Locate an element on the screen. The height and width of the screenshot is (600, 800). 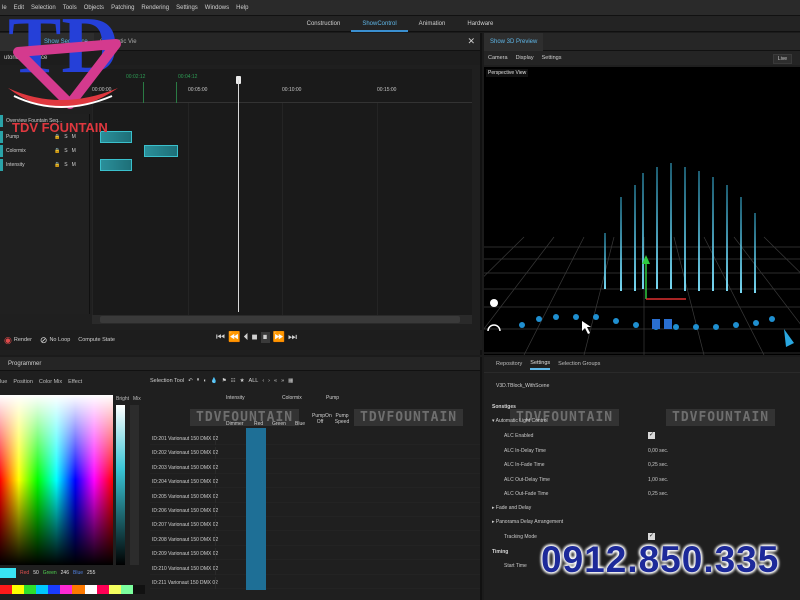
rewind-icon: ⏪ is located at coordinates (234, 337).